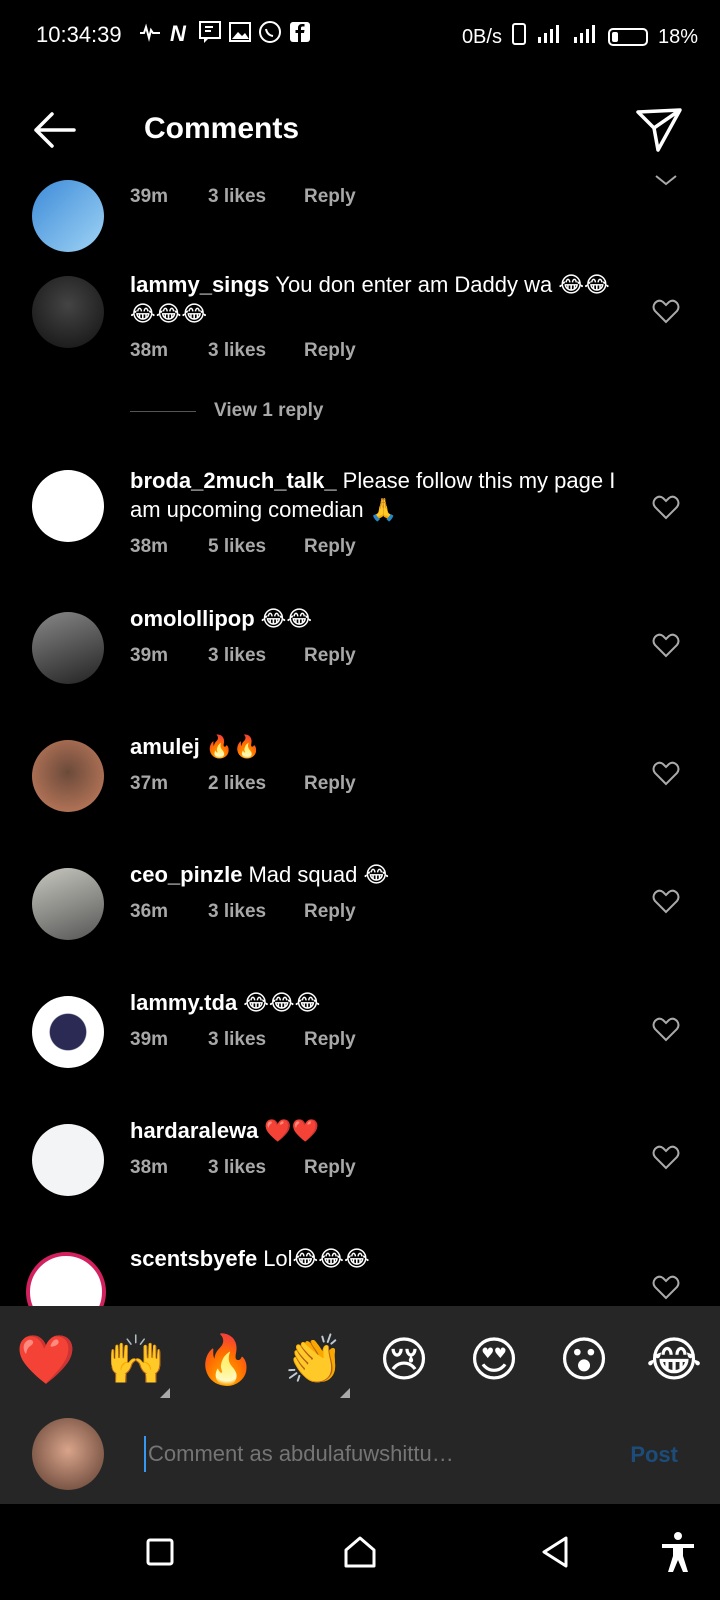 This screenshot has height=1600, width=720. I want to click on back-nav-button, so click(556, 1552).